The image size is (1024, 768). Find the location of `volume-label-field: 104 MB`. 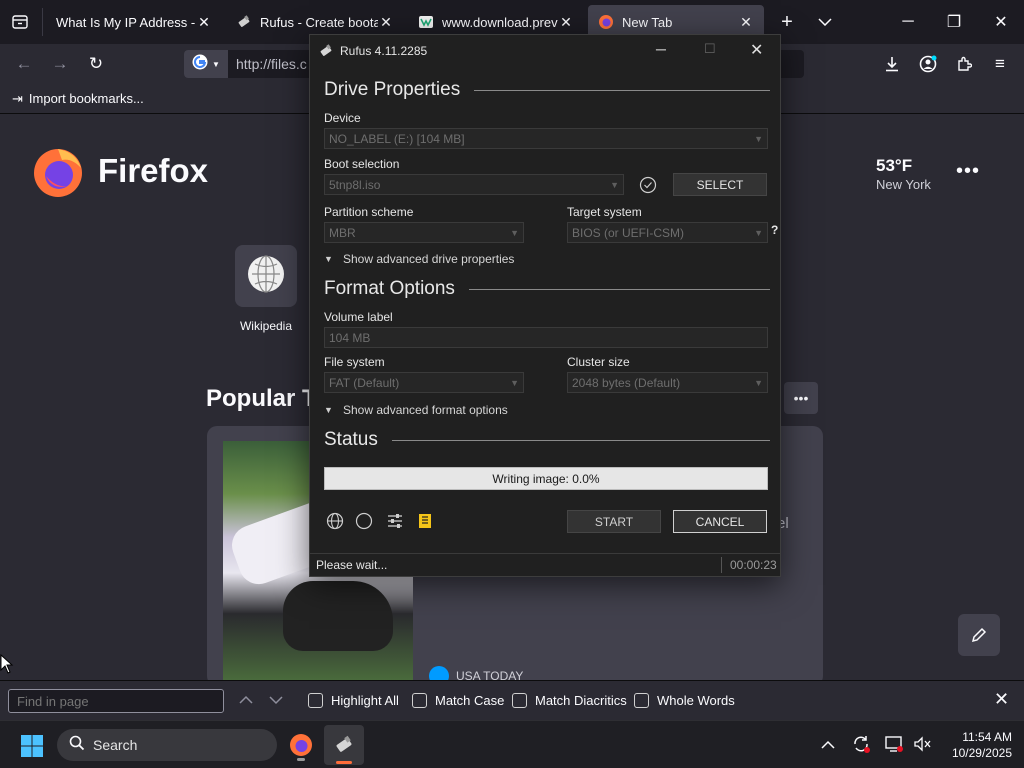

volume-label-field: 104 MB is located at coordinates (546, 337).